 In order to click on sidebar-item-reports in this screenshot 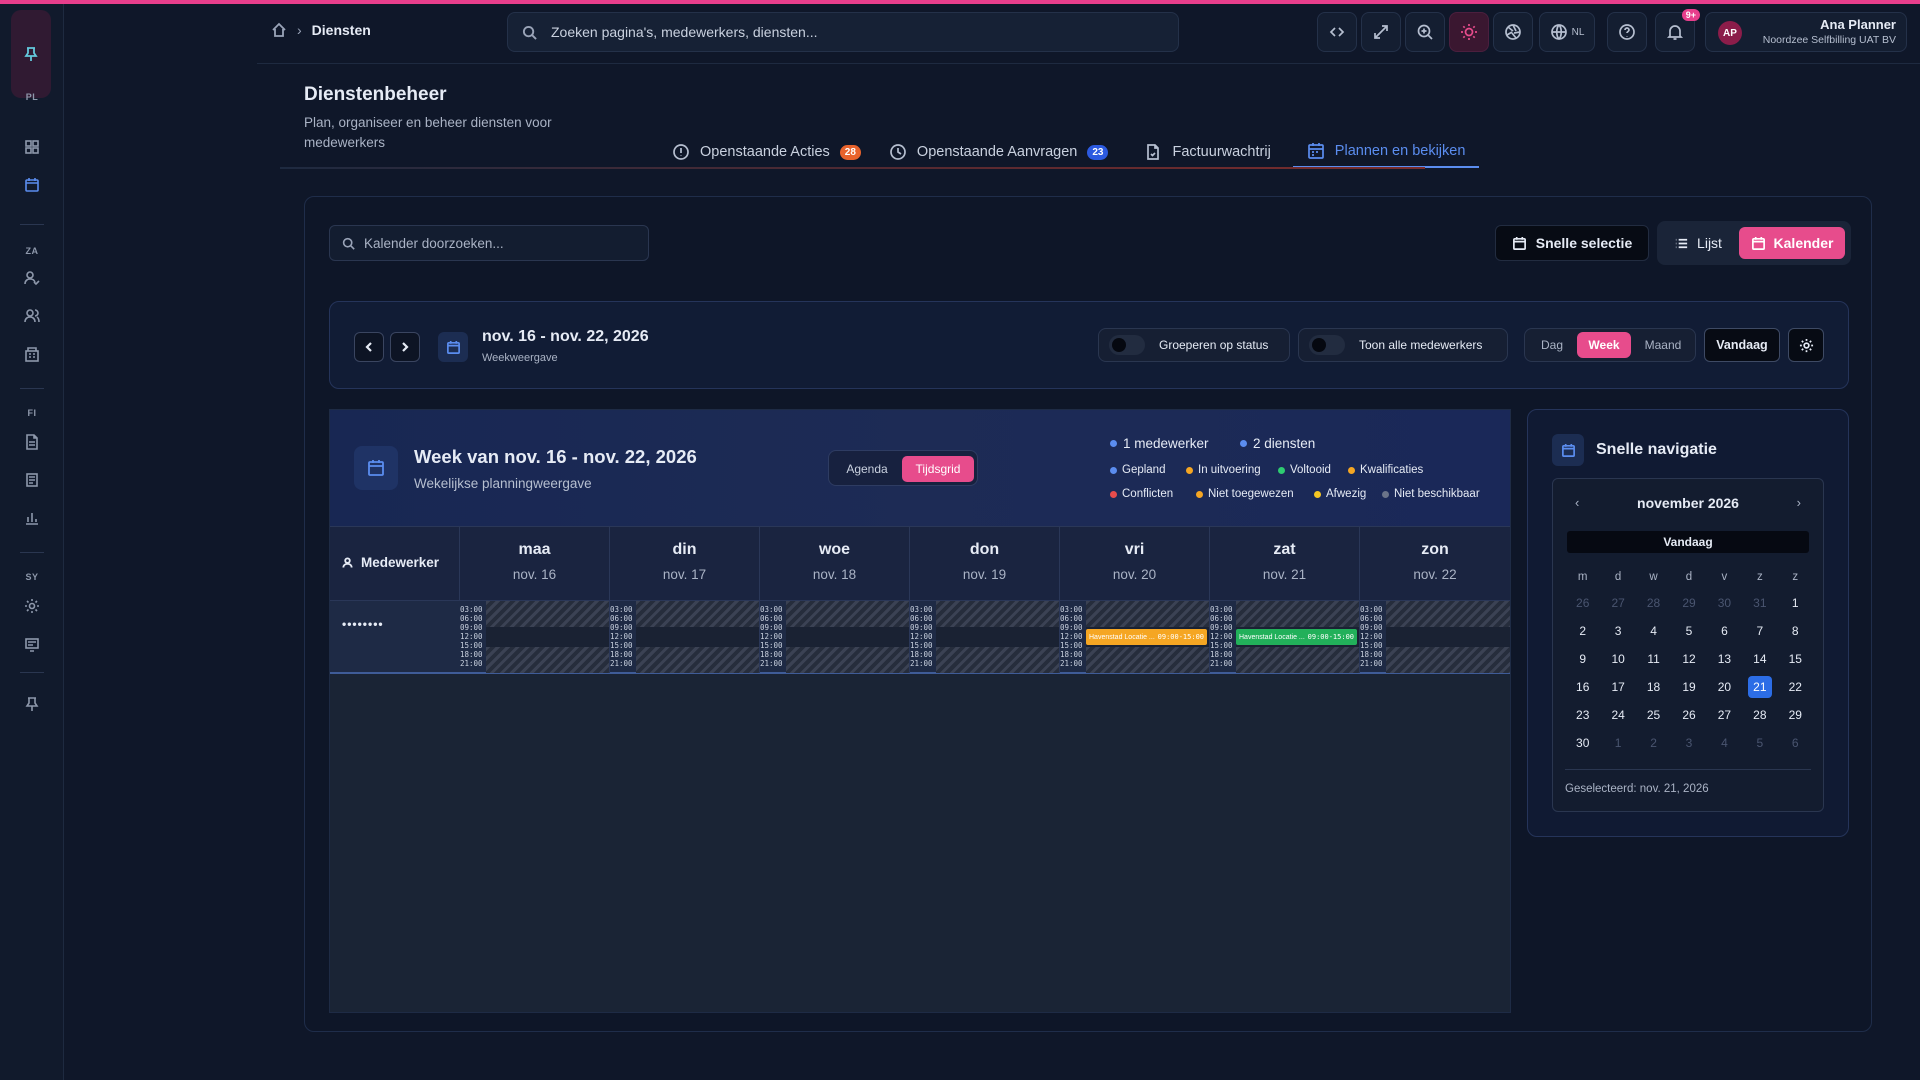, I will do `click(32, 518)`.